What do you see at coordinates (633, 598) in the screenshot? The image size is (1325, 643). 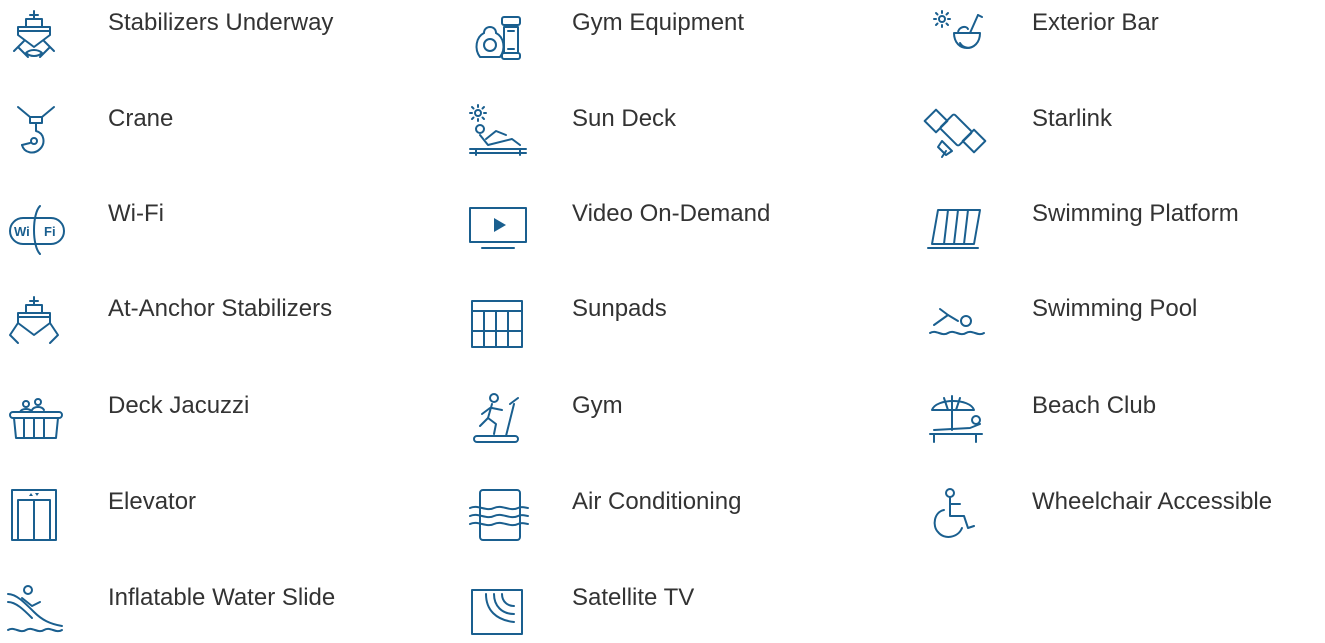 I see `amenity-label: Satellite TV` at bounding box center [633, 598].